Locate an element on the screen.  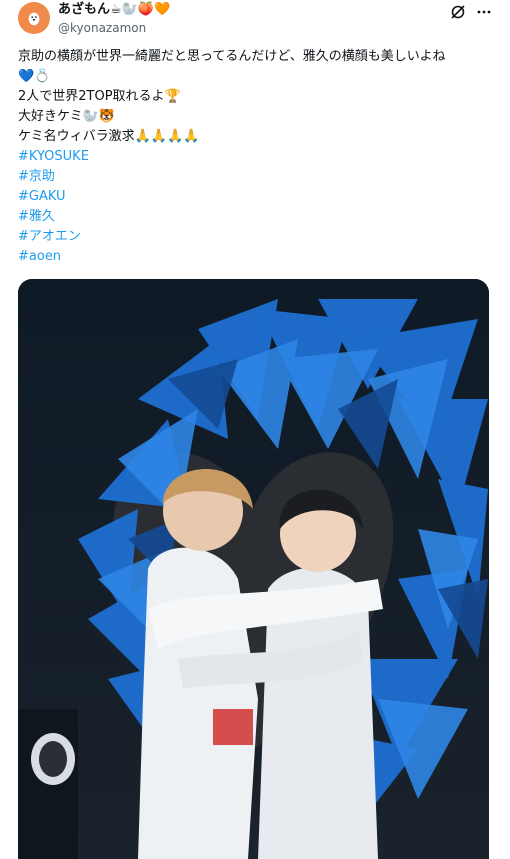
avatar is located at coordinates (34, 18).